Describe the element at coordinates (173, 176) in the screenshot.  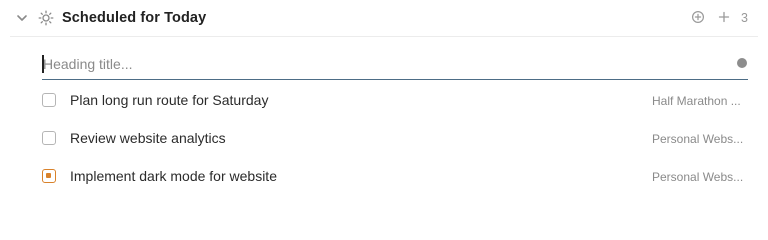
I see `task-label: Implement dark mode for website` at that location.